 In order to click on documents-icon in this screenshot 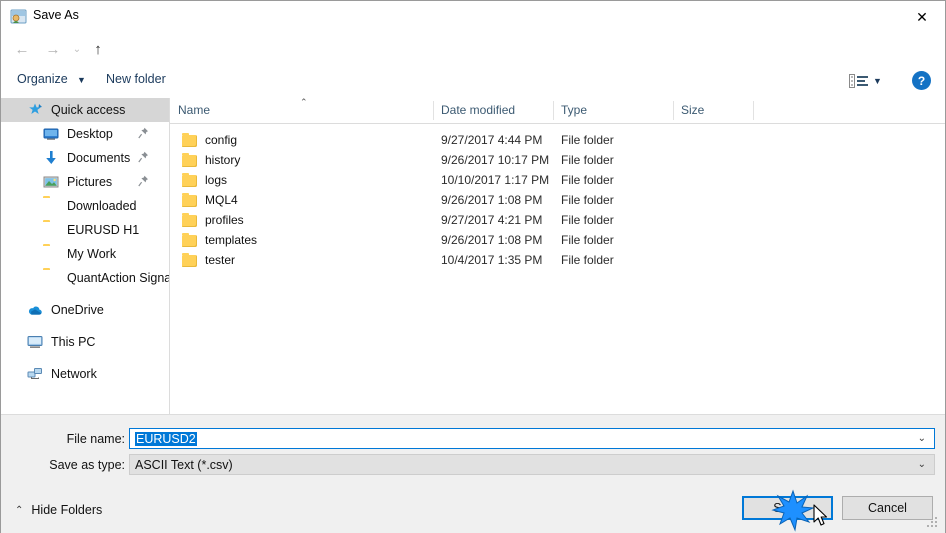, I will do `click(52, 158)`.